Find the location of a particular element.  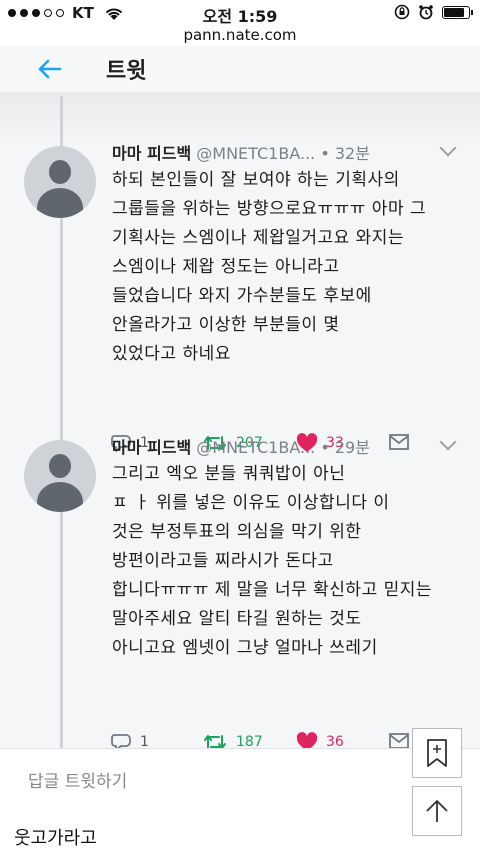

dm-icon is located at coordinates (399, 442).